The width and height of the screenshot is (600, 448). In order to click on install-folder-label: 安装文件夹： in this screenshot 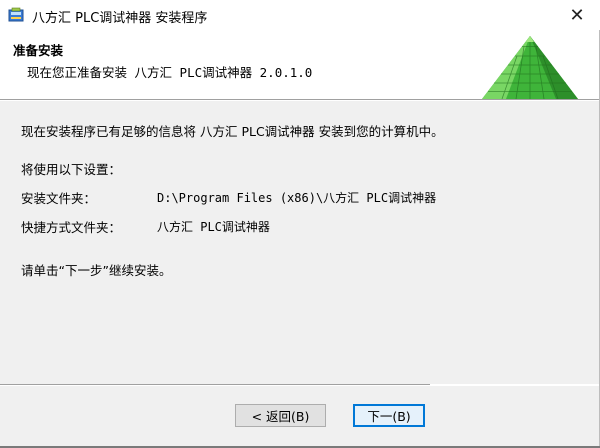, I will do `click(59, 198)`.